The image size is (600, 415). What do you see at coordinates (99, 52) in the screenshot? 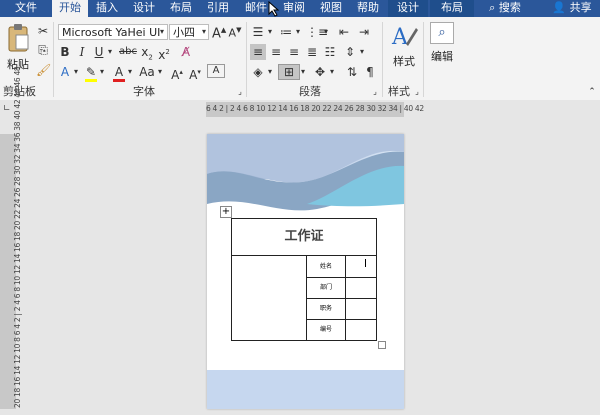
I see `underline-icon: U` at bounding box center [99, 52].